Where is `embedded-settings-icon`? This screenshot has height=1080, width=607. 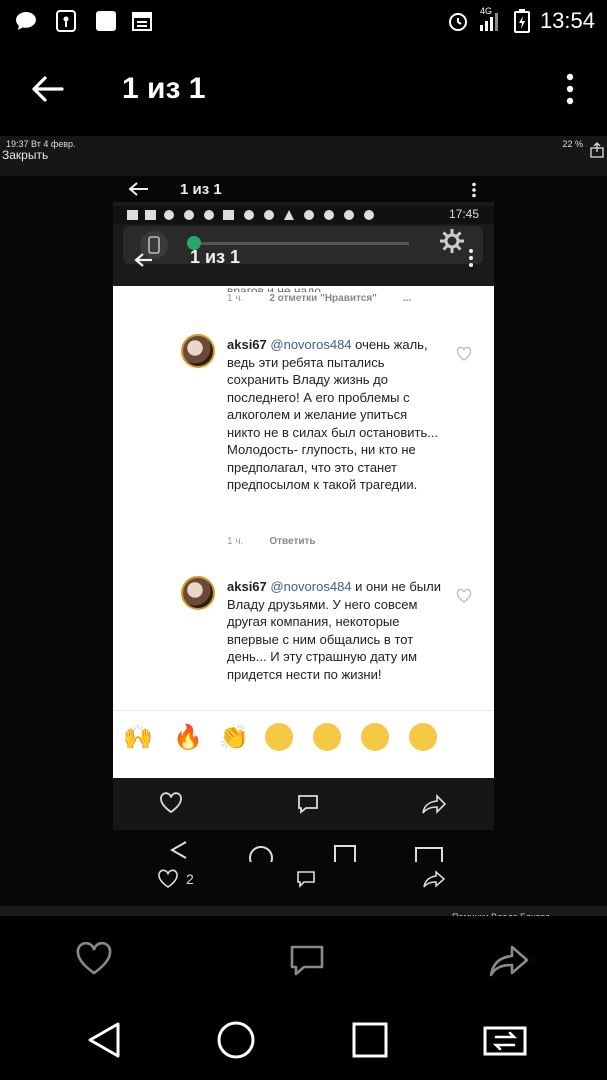 embedded-settings-icon is located at coordinates (452, 241).